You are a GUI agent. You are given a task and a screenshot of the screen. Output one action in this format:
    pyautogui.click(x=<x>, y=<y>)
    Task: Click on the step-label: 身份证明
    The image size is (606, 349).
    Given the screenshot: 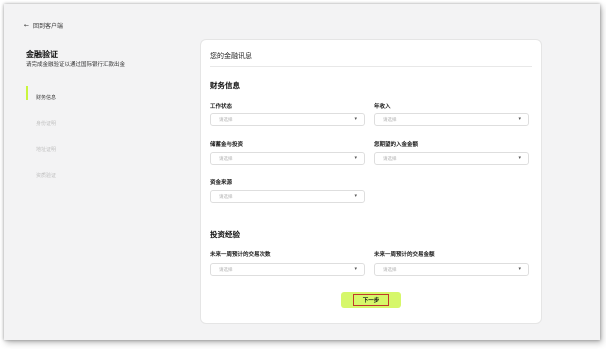 What is the action you would take?
    pyautogui.click(x=46, y=123)
    